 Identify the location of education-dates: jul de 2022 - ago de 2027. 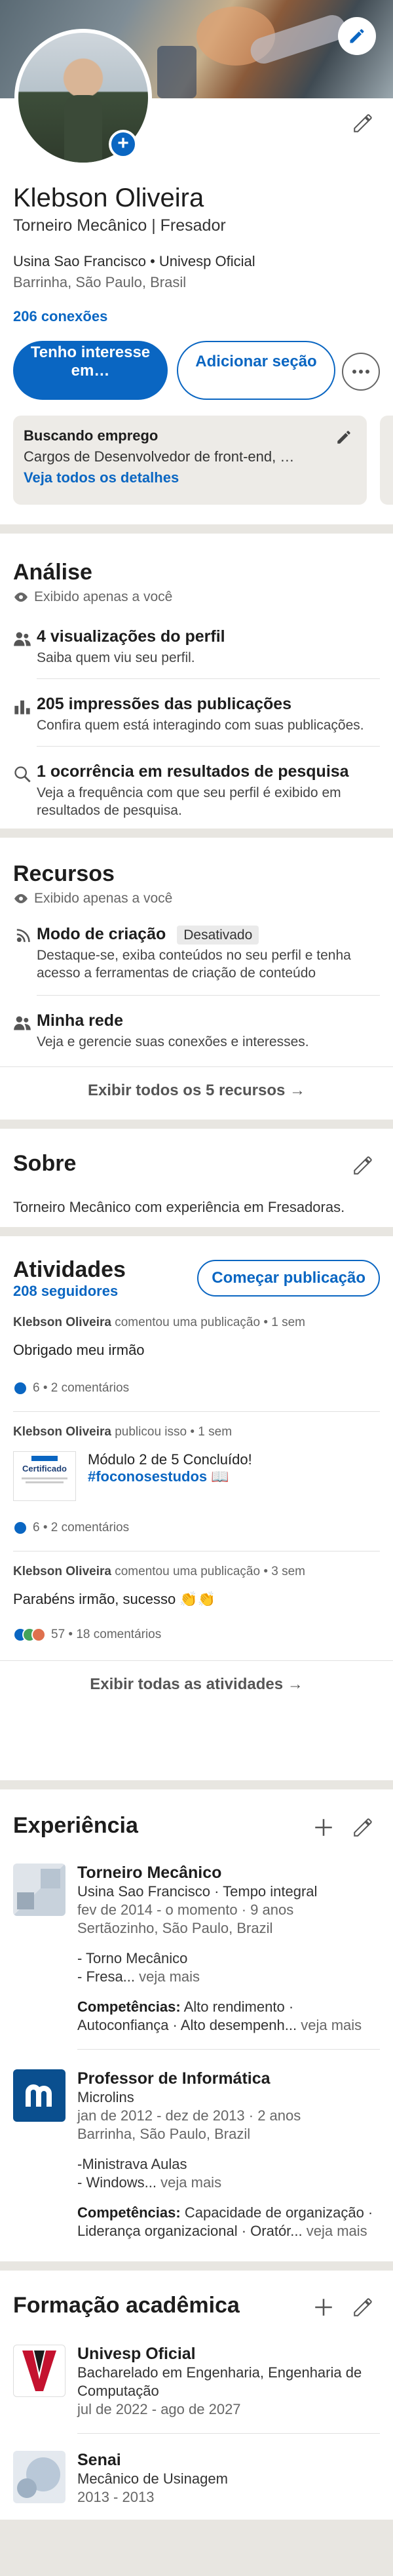
(159, 2409).